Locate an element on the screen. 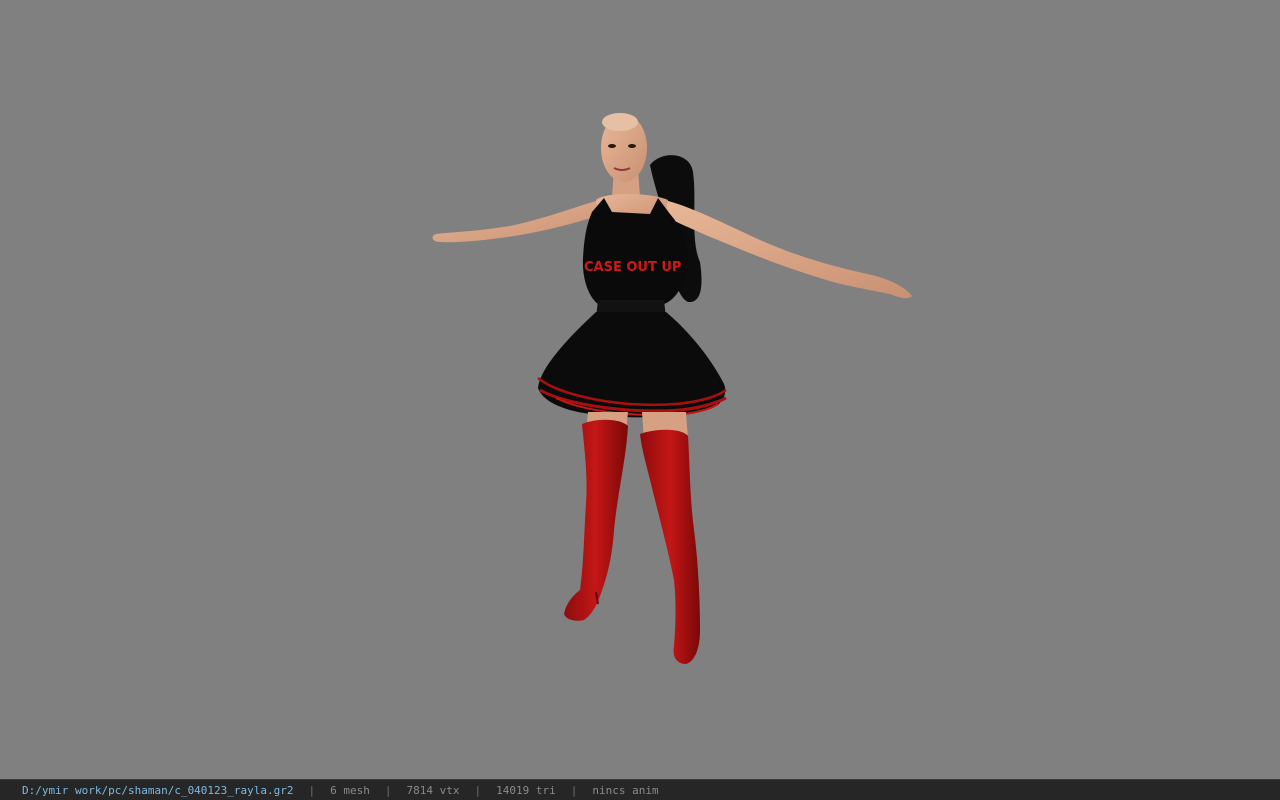 The image size is (1280, 800). left-boot is located at coordinates (596, 520).